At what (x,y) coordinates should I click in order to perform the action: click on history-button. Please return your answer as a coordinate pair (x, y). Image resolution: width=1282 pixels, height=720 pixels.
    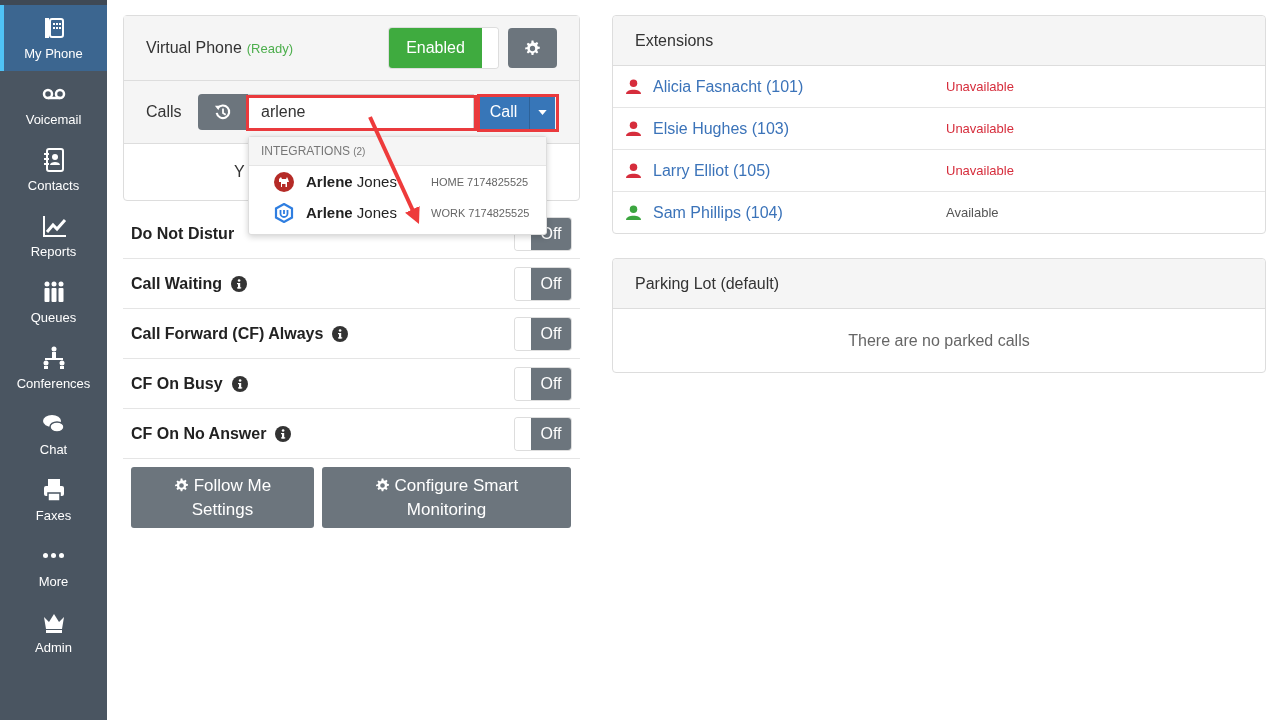
    Looking at the image, I should click on (223, 112).